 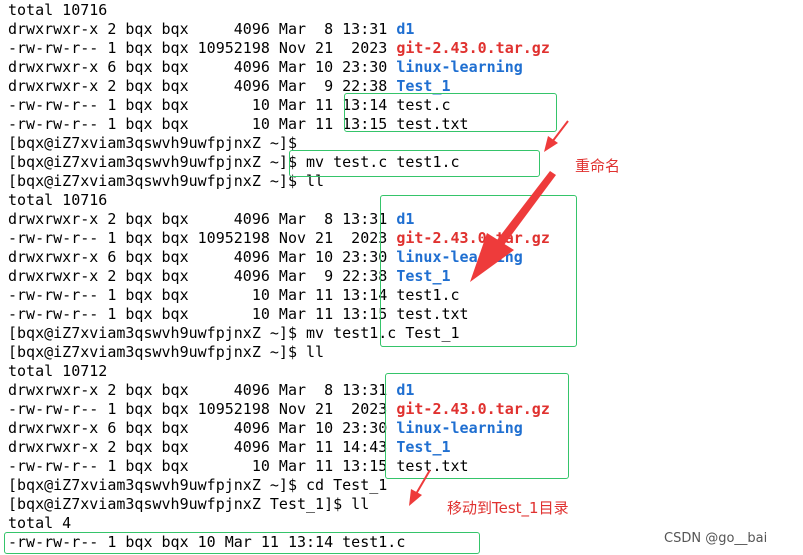 I want to click on line-text: total 4, so click(x=40, y=523).